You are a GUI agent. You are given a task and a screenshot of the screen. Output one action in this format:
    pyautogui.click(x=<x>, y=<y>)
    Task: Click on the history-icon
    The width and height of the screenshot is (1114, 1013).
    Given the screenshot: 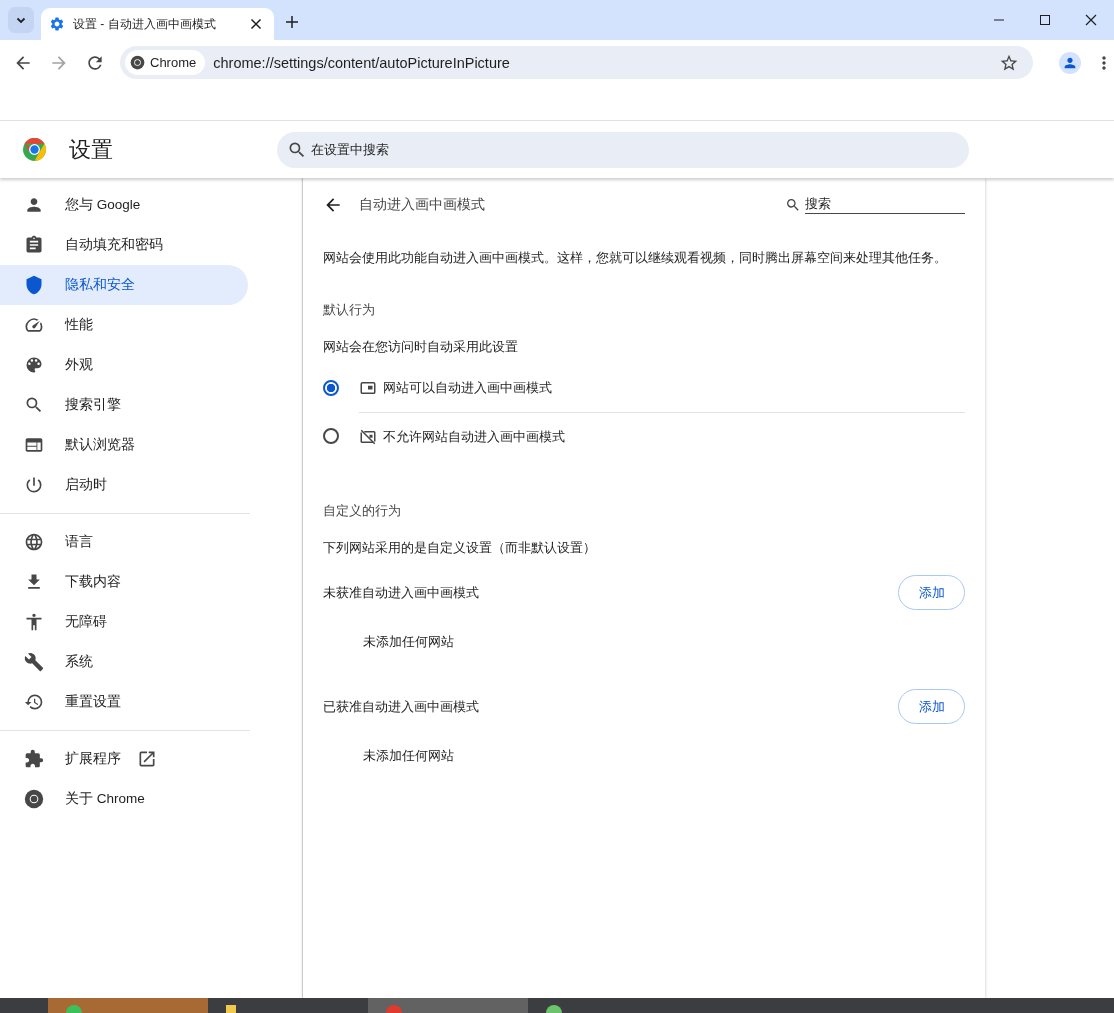 What is the action you would take?
    pyautogui.click(x=34, y=702)
    